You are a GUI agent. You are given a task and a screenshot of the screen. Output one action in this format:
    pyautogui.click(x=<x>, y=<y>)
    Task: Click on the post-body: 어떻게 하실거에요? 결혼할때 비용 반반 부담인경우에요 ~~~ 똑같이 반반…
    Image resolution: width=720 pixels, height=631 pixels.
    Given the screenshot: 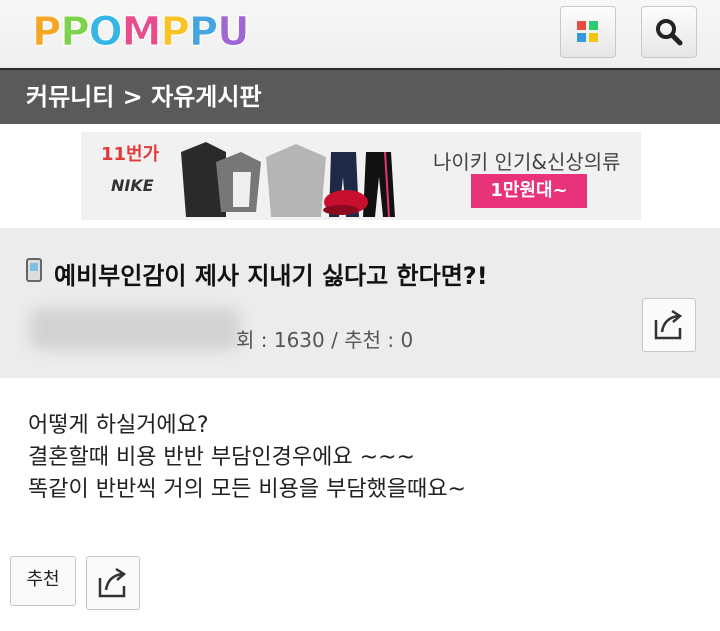 What is the action you would take?
    pyautogui.click(x=247, y=458)
    